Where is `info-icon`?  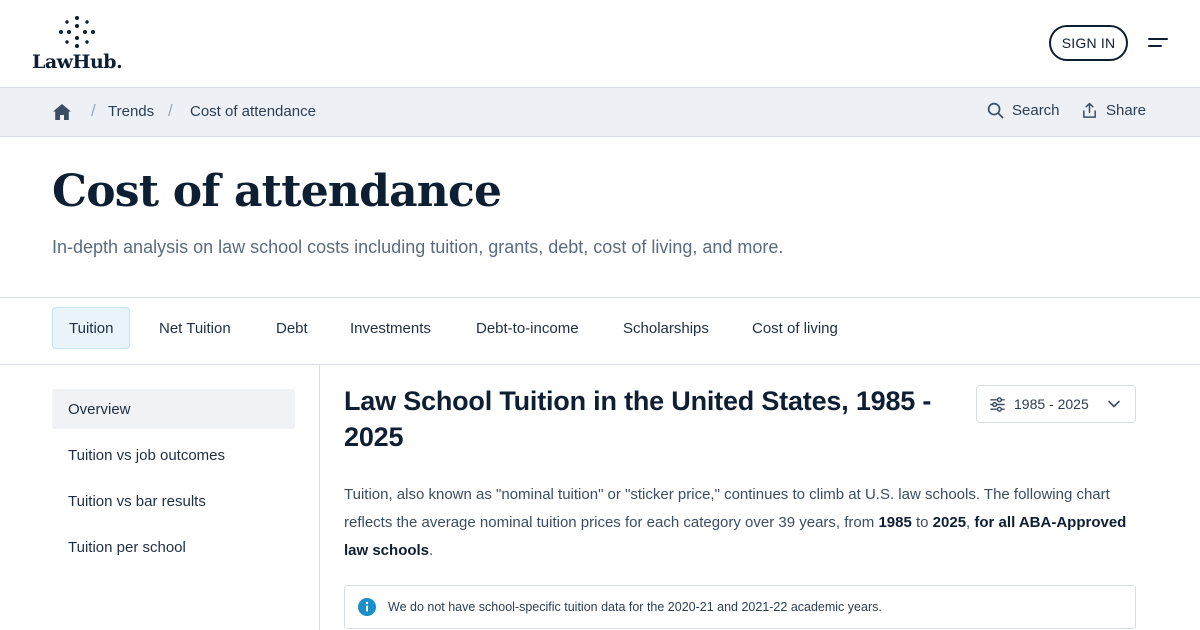
info-icon is located at coordinates (367, 607).